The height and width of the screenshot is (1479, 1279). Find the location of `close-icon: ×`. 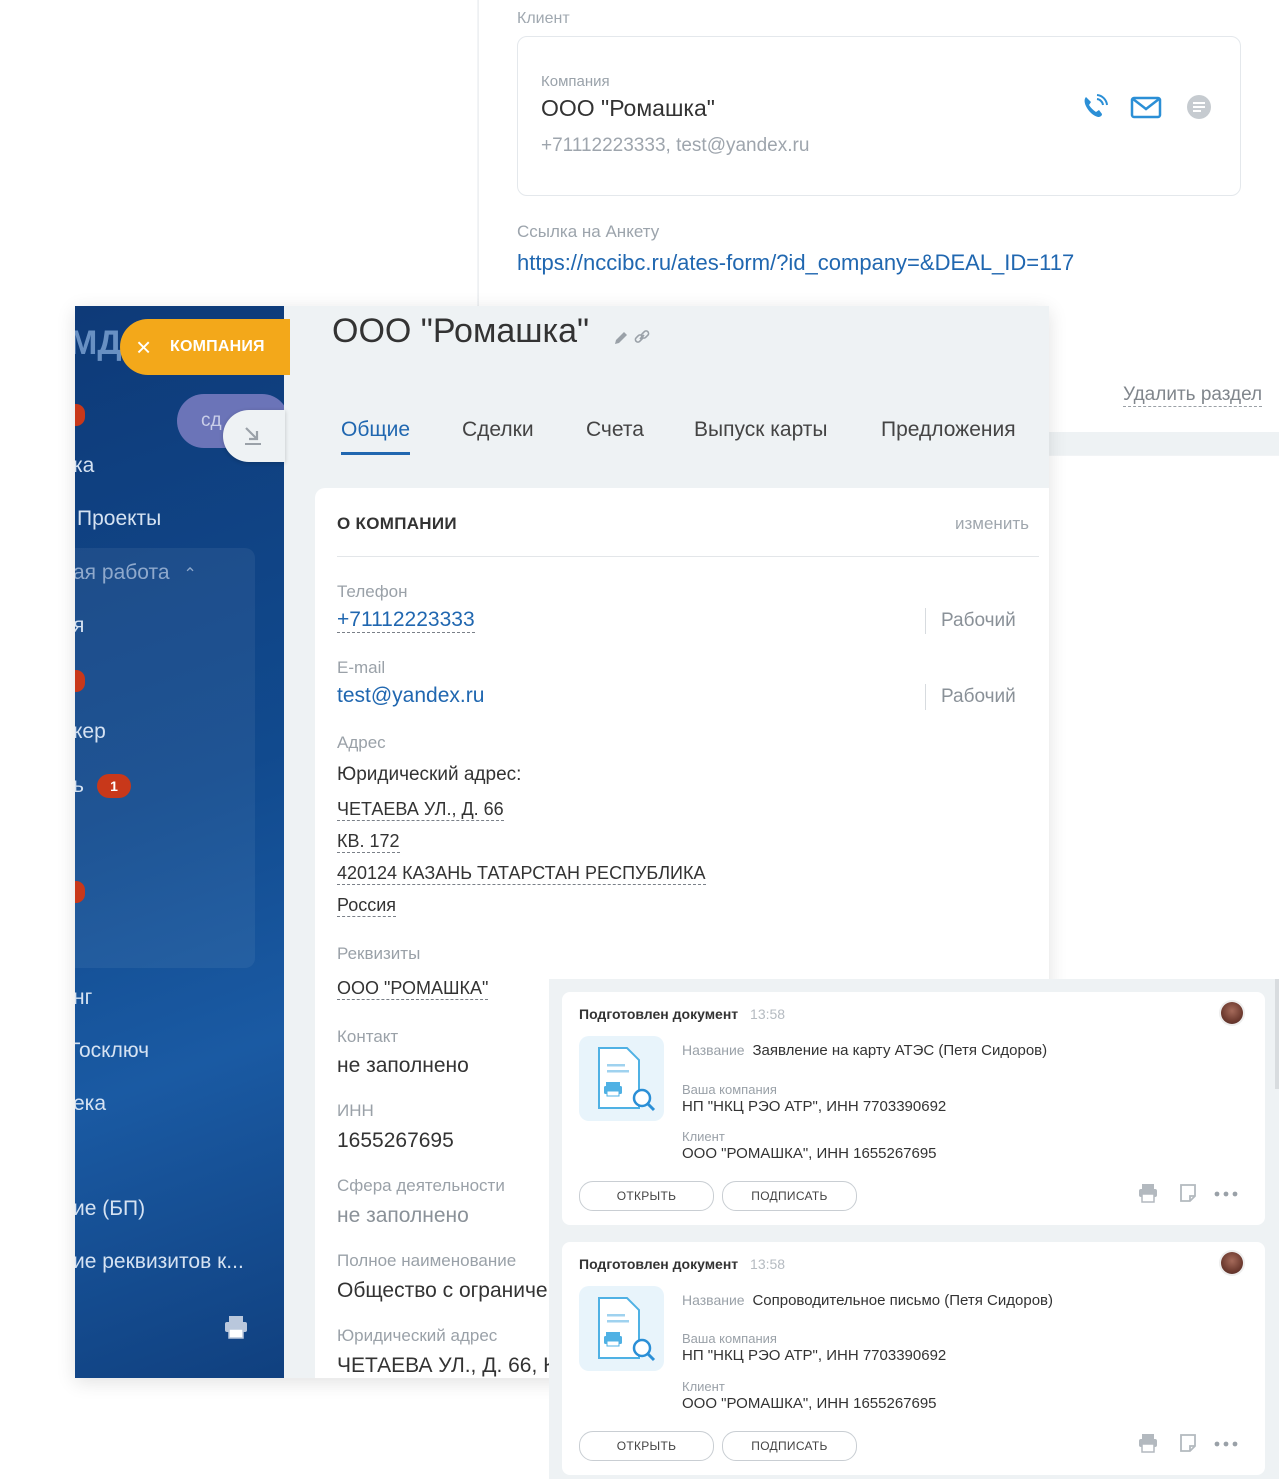

close-icon: × is located at coordinates (143, 347).